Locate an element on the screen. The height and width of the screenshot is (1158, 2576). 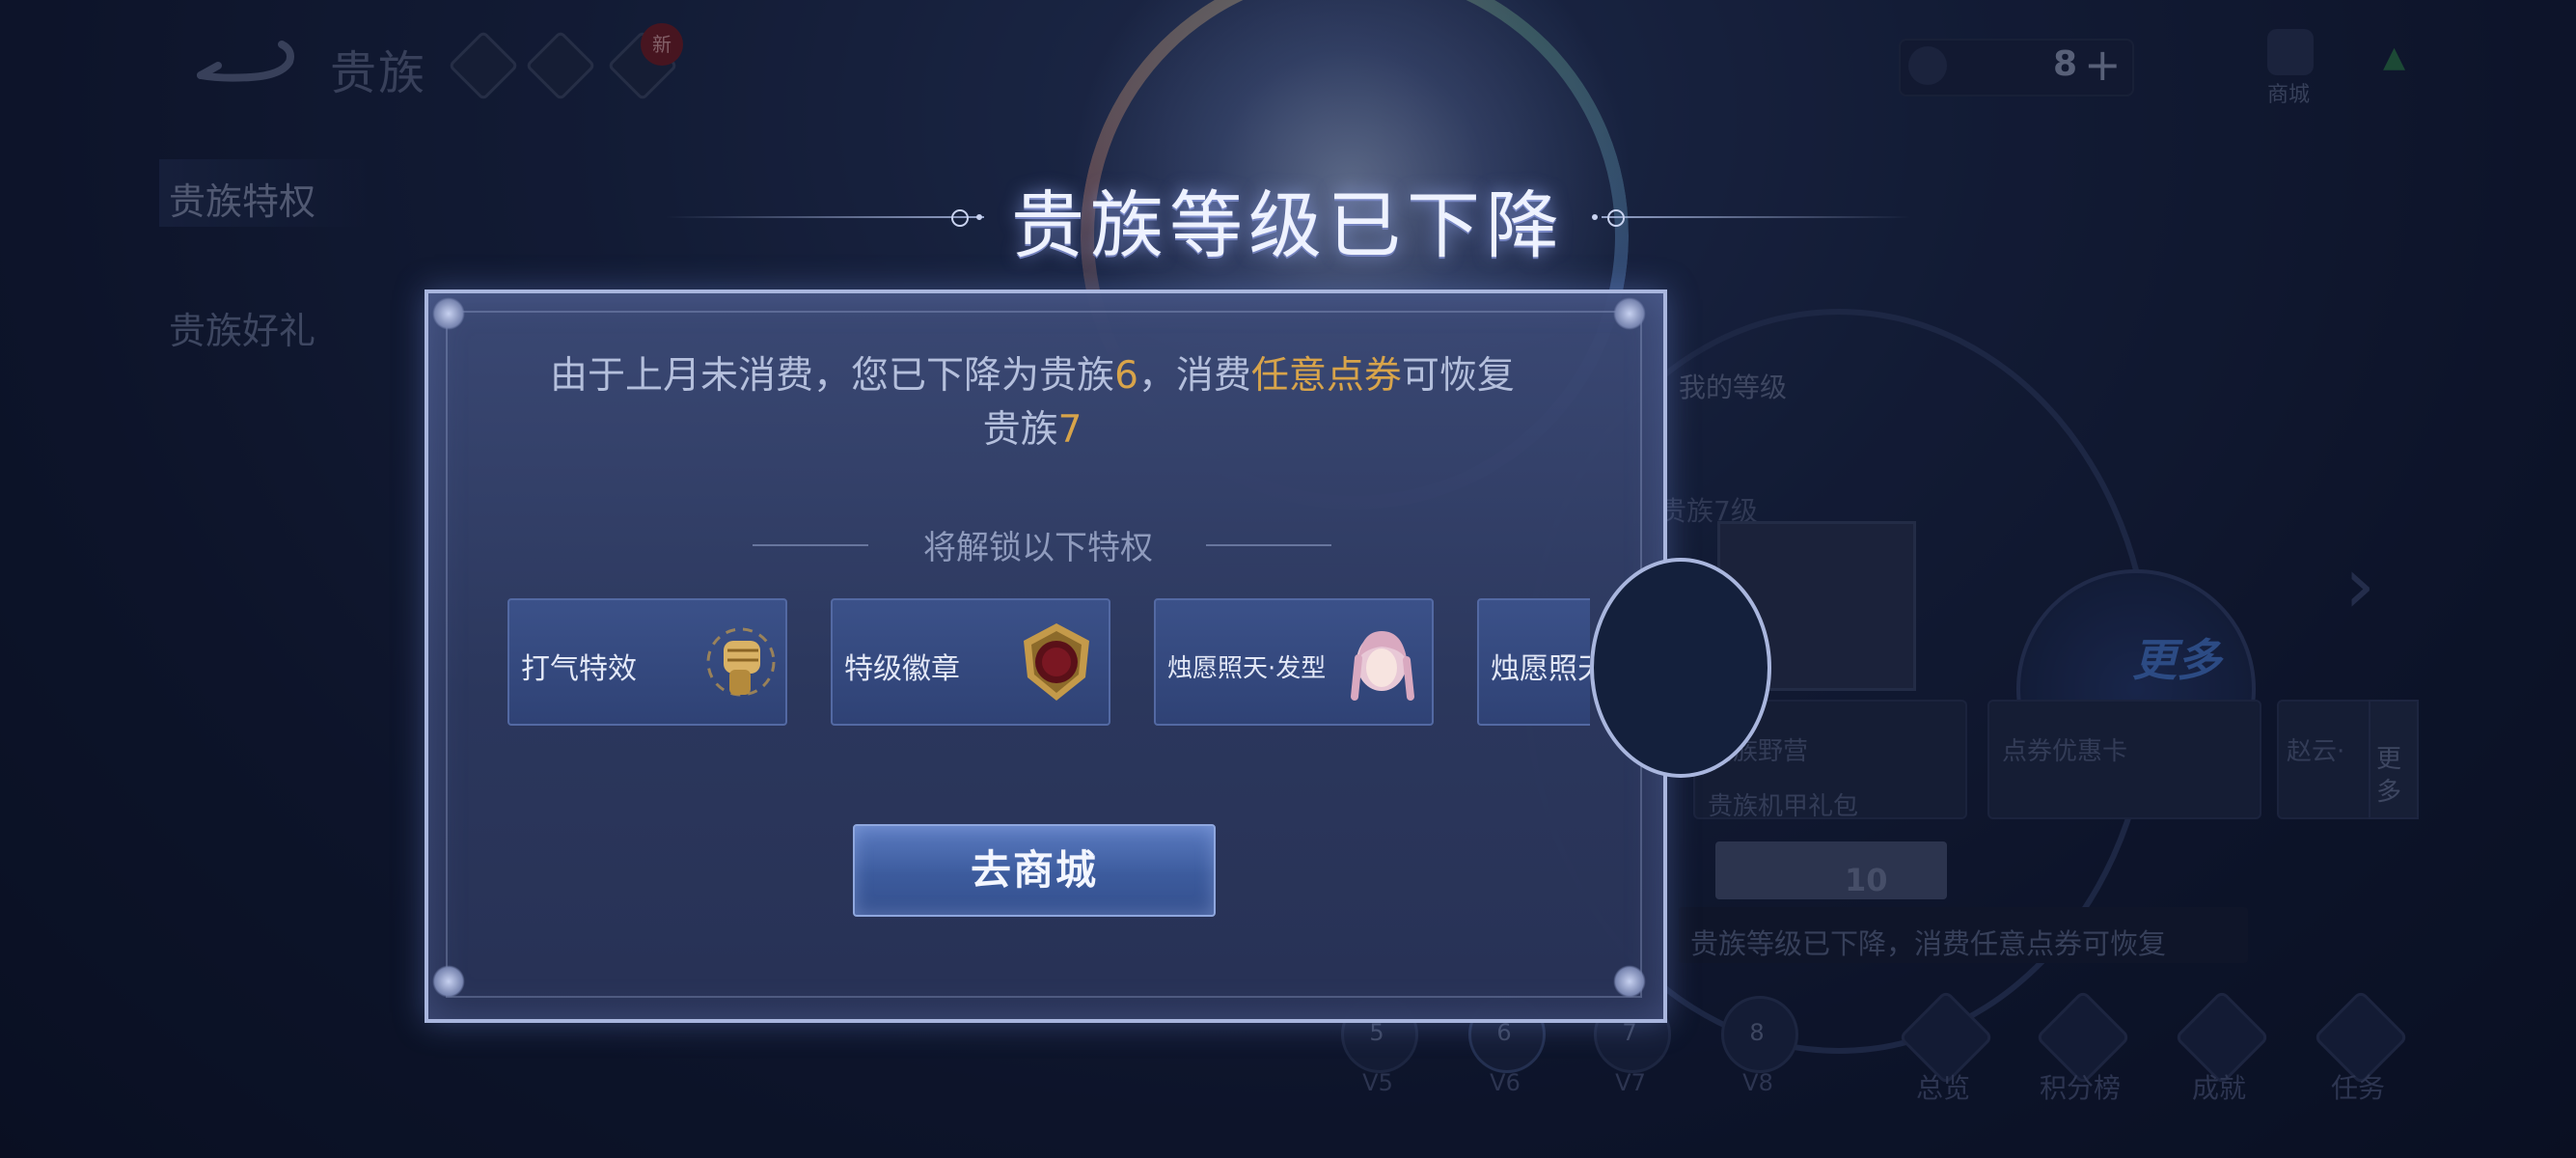
perk-carousel: 打气特效 特级徽章 烛愿照天·发型 烛愿照天 is located at coordinates (1046, 662).